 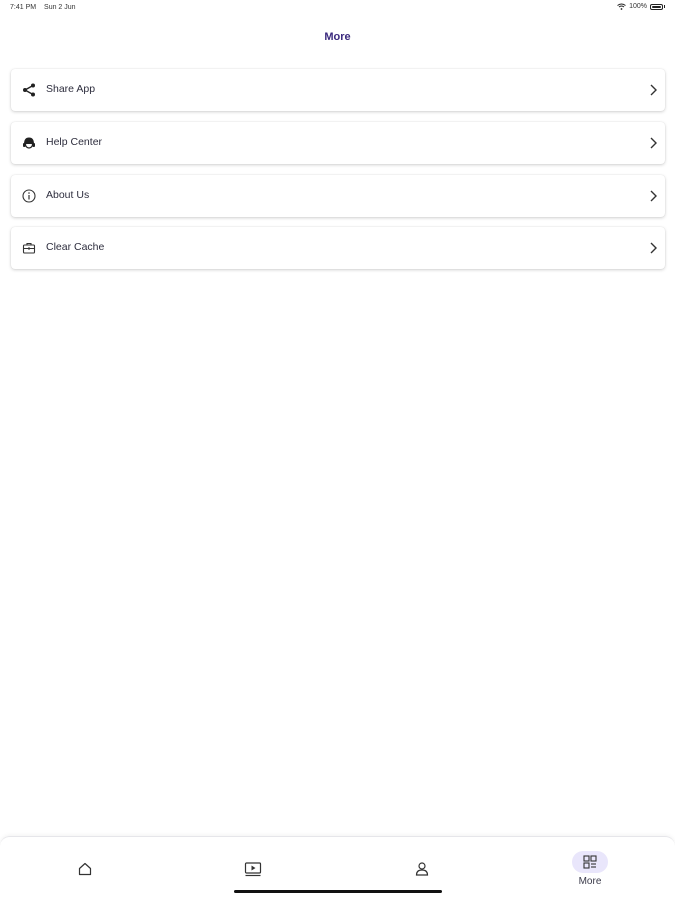 What do you see at coordinates (23, 7) in the screenshot?
I see `status-time: 7:41 PM` at bounding box center [23, 7].